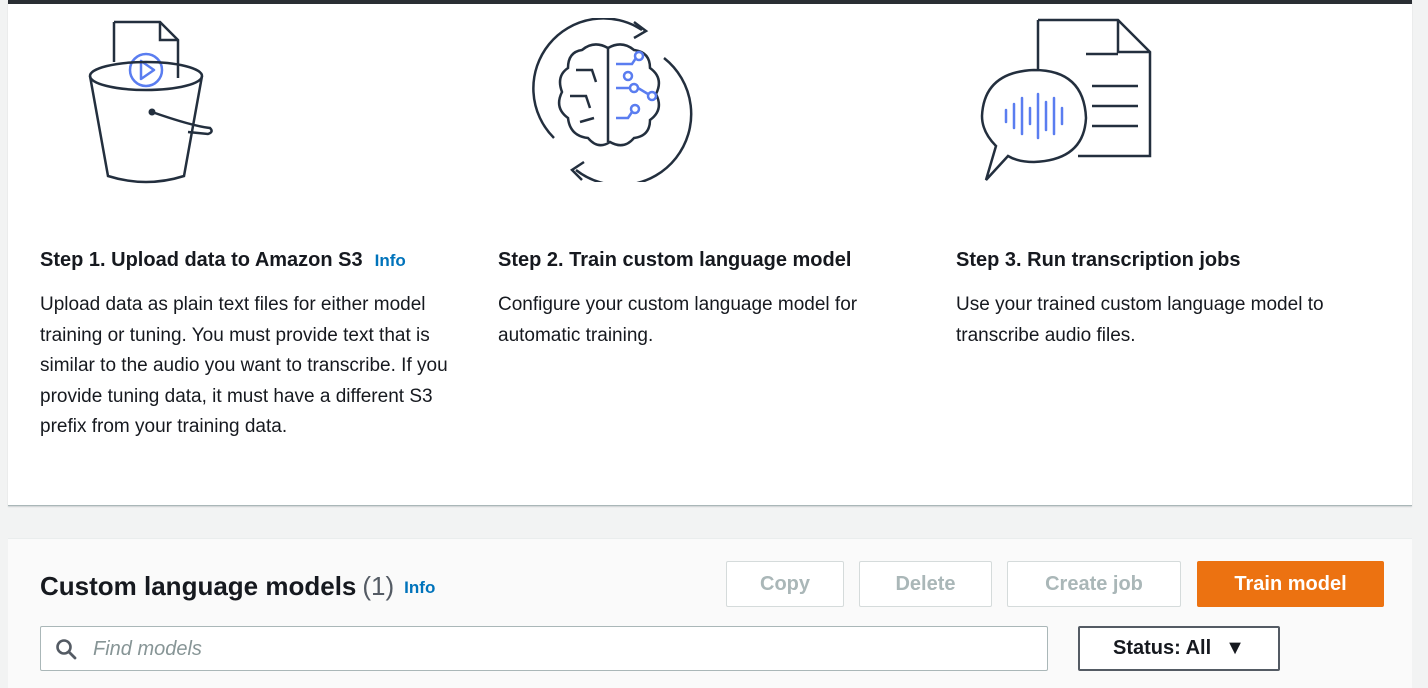  I want to click on step-title: Step 3. Run transcription jobs, so click(1098, 260).